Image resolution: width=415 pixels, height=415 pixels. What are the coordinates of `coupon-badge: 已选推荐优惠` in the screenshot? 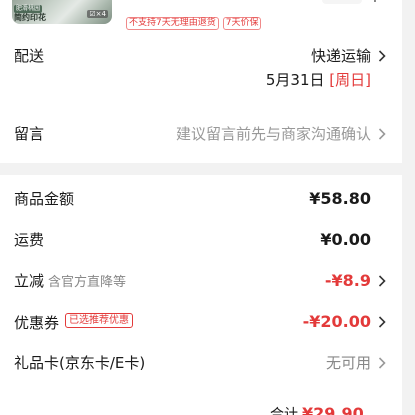 It's located at (99, 320).